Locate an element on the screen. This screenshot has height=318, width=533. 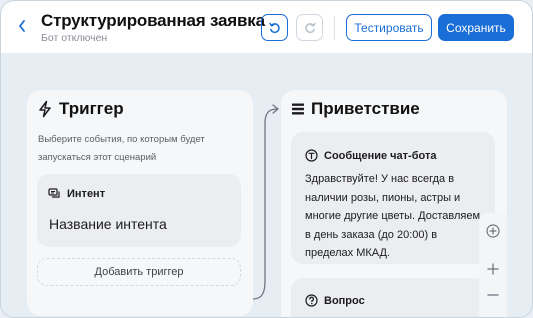
add-circle-icon is located at coordinates (493, 231).